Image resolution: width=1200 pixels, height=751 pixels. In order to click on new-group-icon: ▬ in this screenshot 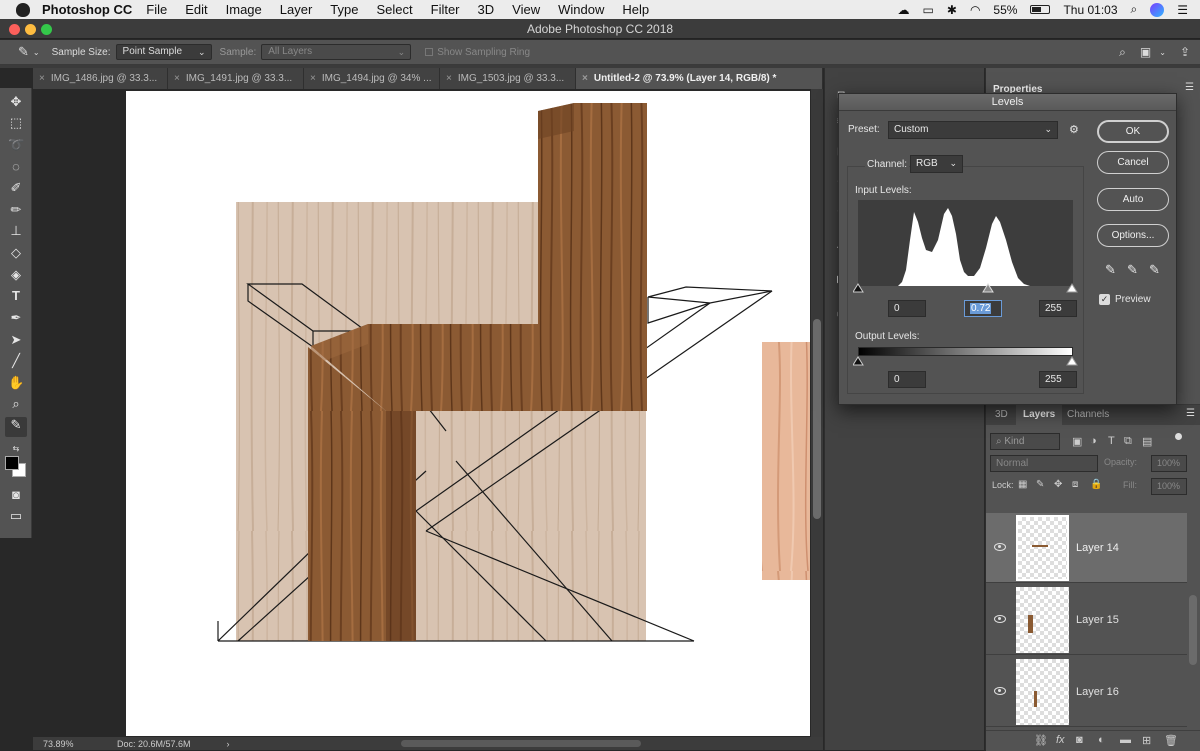, I will do `click(1125, 740)`.